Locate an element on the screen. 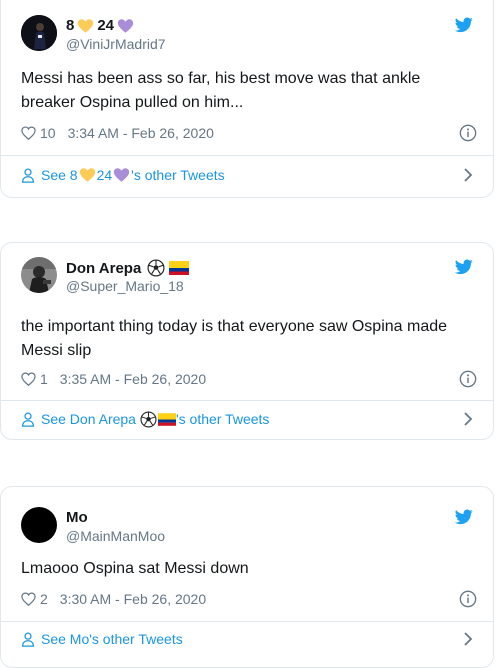 This screenshot has width=496, height=668. timestamp: 3:30 AM - Feb 26, 2020 is located at coordinates (133, 599).